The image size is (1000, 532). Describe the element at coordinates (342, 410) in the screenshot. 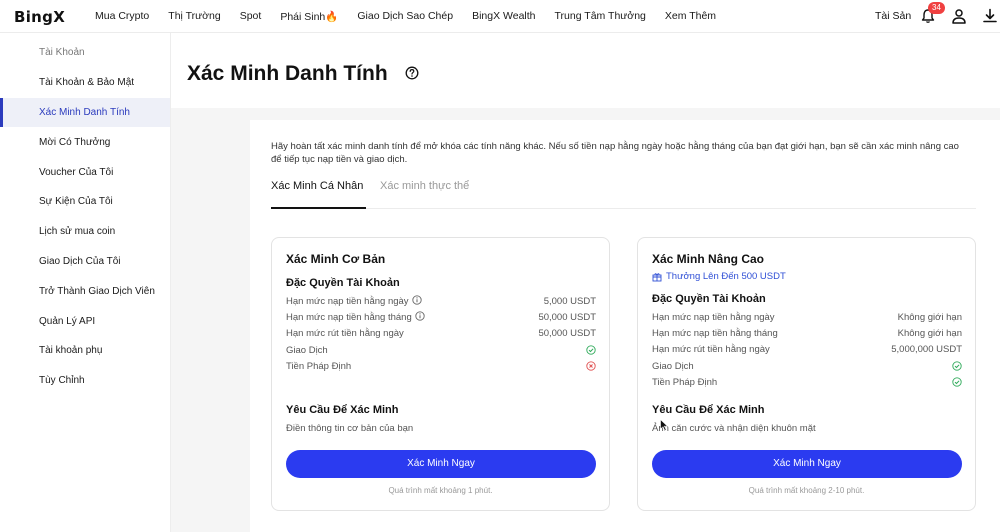

I see `basic-requirements-title: Yêu Cầu Để Xác Minh` at that location.